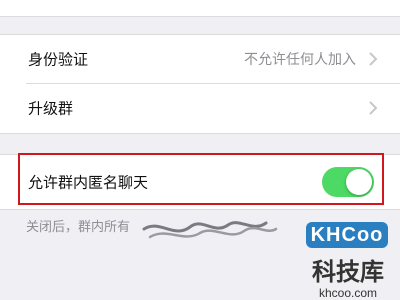 The height and width of the screenshot is (300, 400). I want to click on site-watermark: KHCoo 科技库 khcoo.com, so click(348, 259).